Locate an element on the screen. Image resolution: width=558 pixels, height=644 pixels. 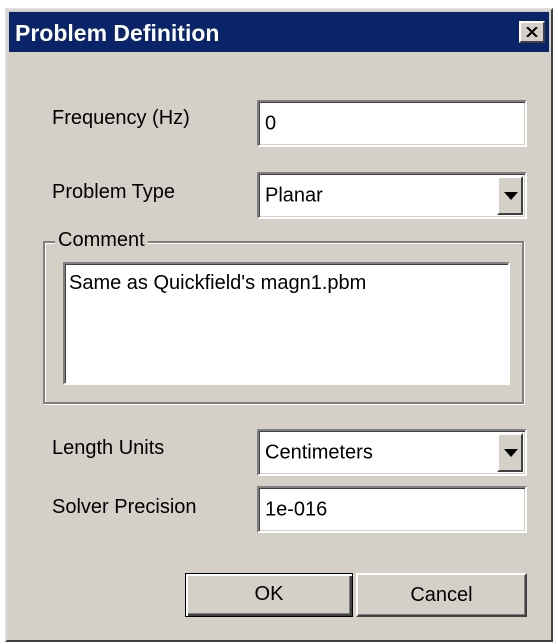
comment-text: Same as Quickfield's magn1.pbm is located at coordinates (218, 283).